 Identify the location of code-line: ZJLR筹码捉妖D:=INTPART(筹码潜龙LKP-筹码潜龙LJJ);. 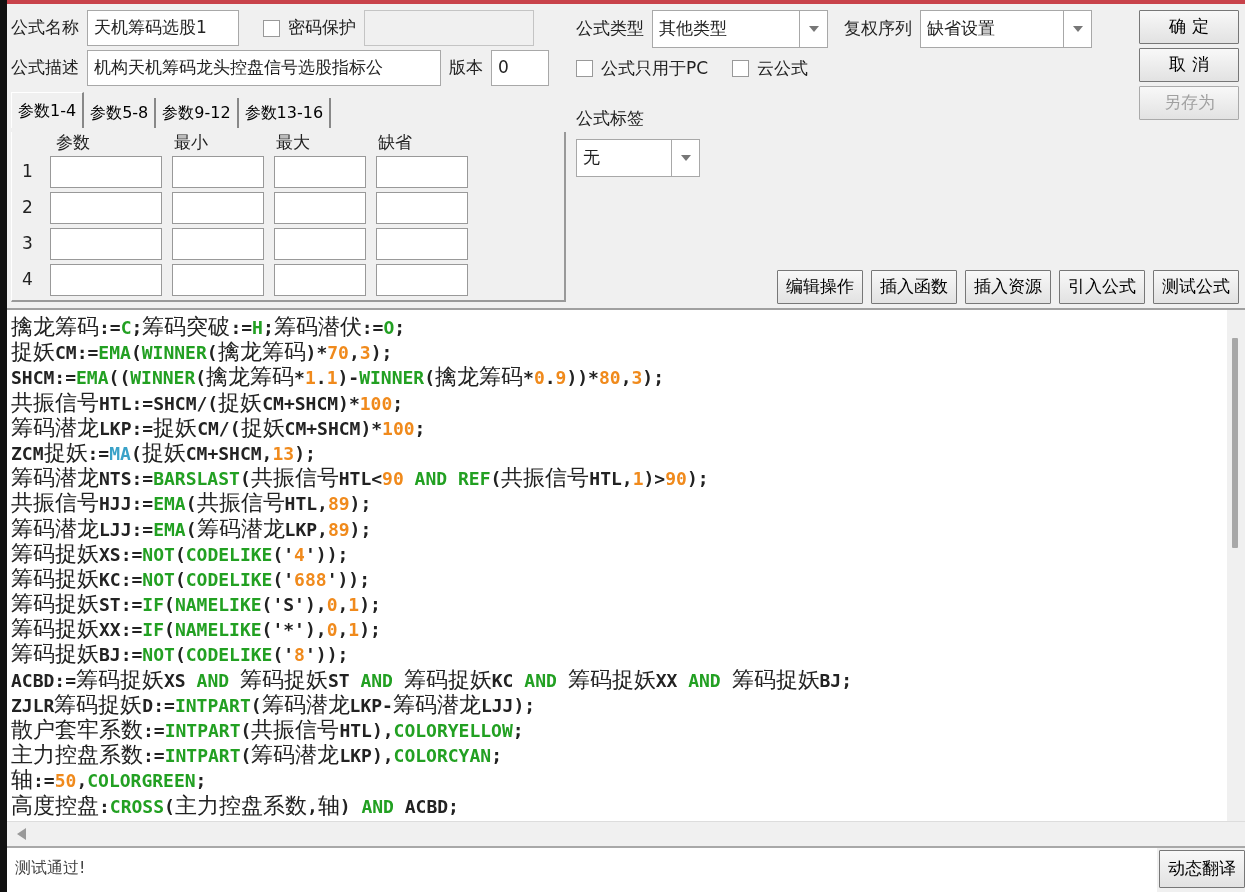
(273, 704).